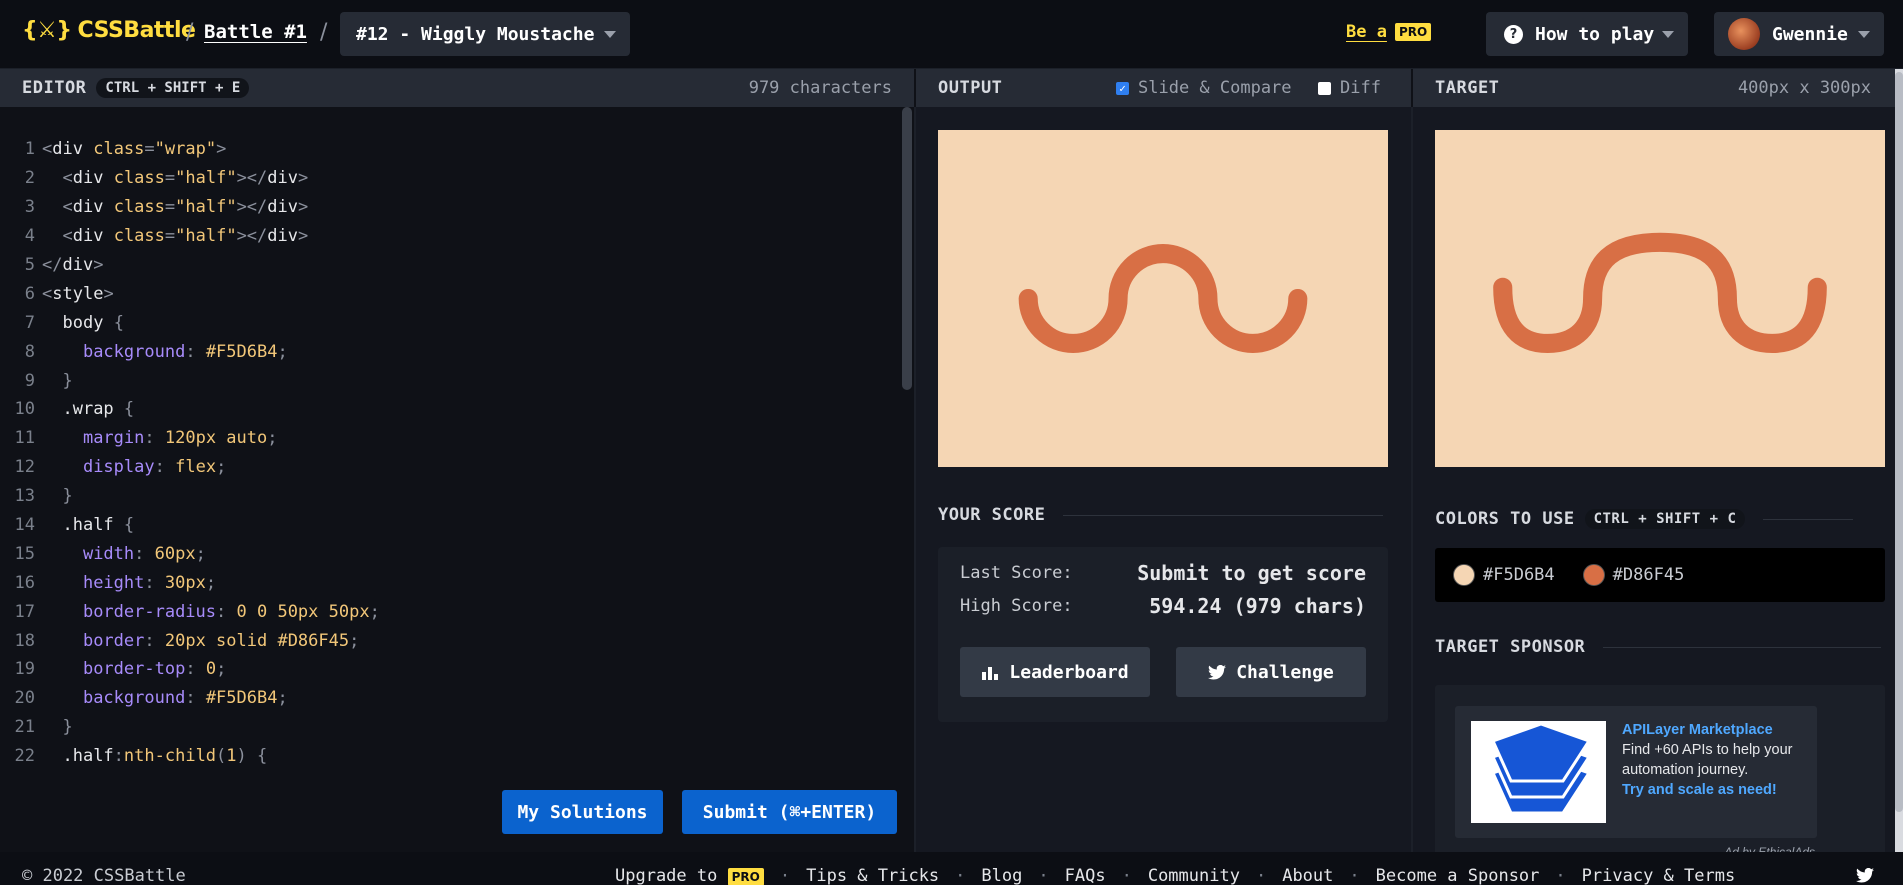 The height and width of the screenshot is (885, 1903). I want to click on how-to-play-button: ? How to play, so click(1587, 34).